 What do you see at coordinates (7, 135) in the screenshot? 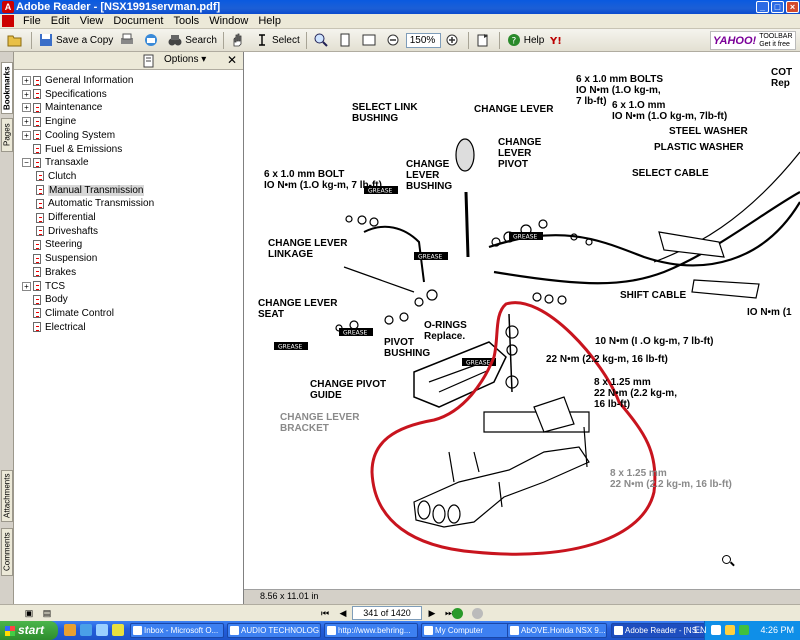
I see `tab-pages: Pages` at bounding box center [7, 135].